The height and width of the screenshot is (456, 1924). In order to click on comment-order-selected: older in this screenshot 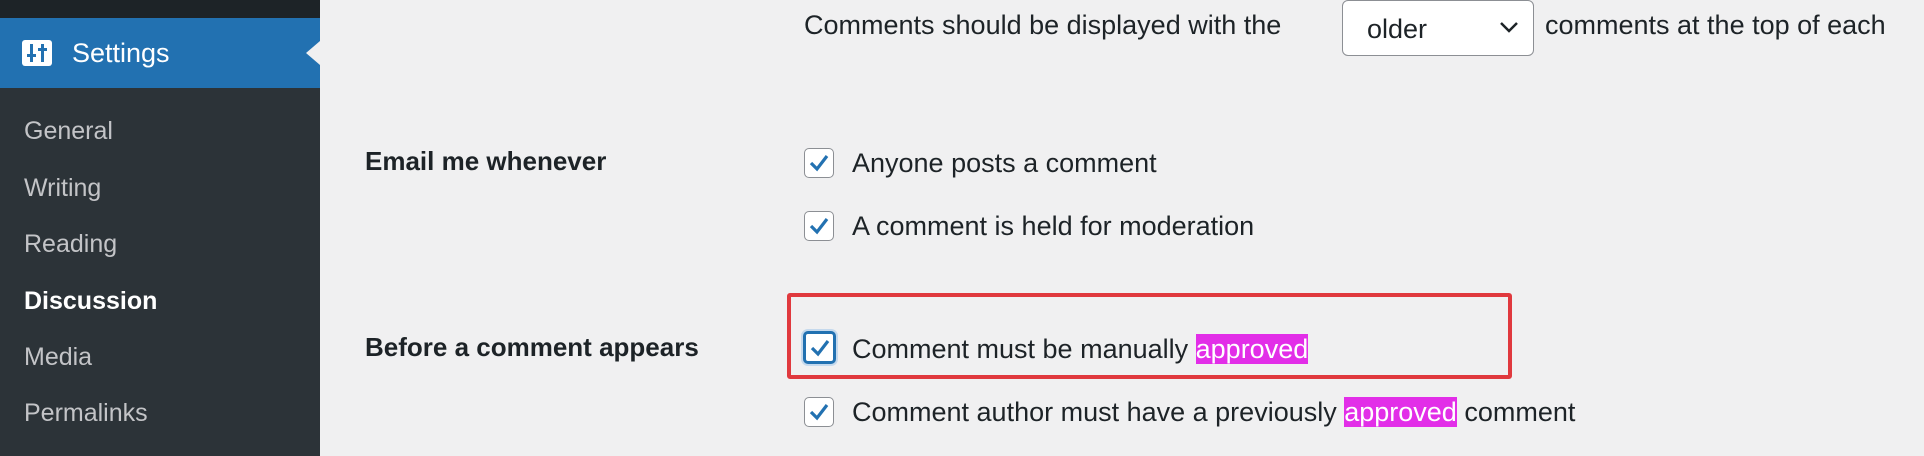, I will do `click(1397, 29)`.